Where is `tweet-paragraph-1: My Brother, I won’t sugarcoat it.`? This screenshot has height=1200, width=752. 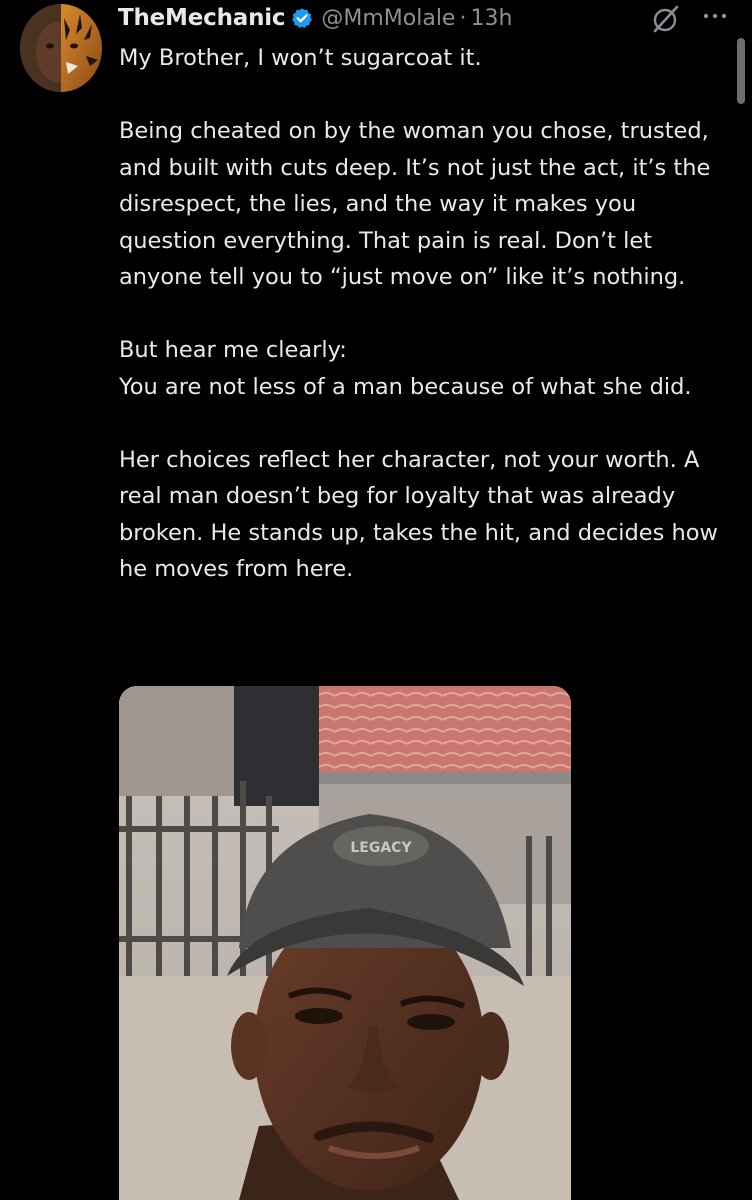 tweet-paragraph-1: My Brother, I won’t sugarcoat it. is located at coordinates (300, 58).